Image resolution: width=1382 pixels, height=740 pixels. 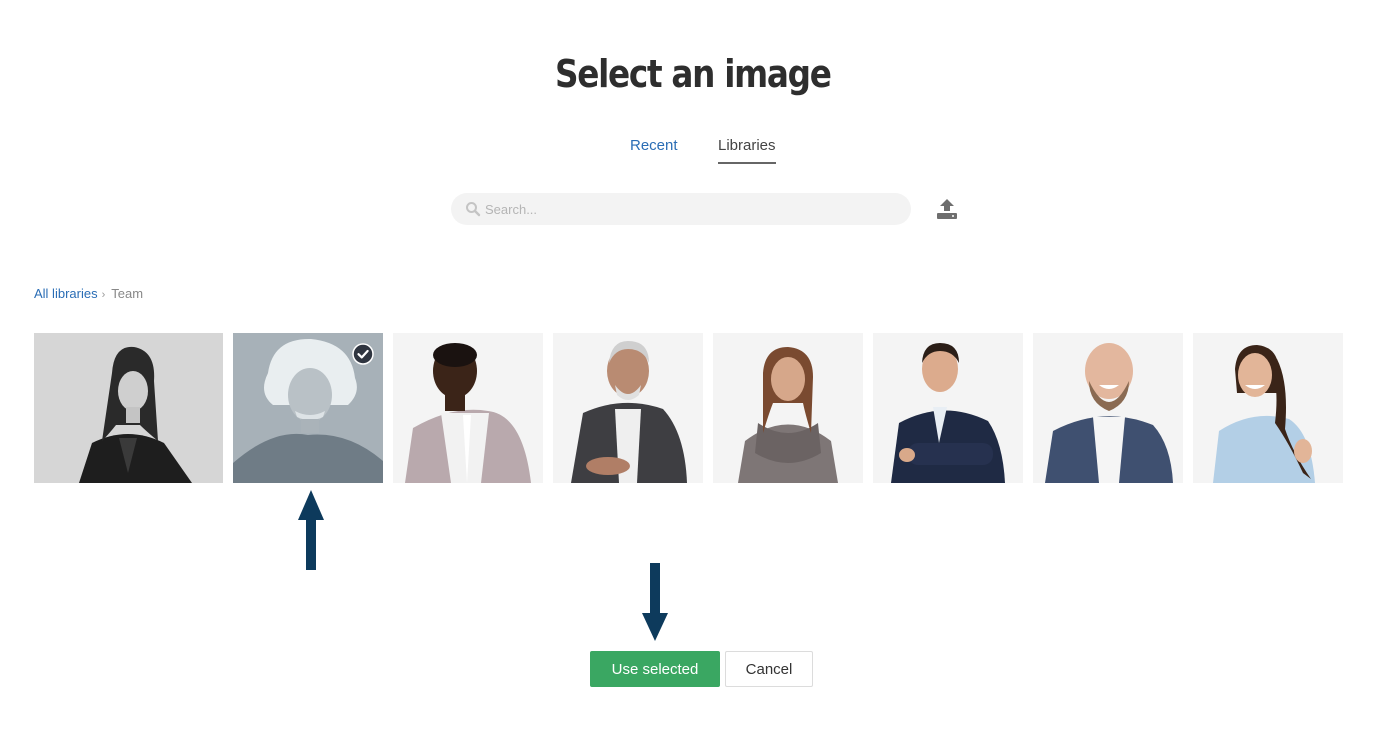 What do you see at coordinates (691, 151) in the screenshot?
I see `tab-bar: Recent Libraries` at bounding box center [691, 151].